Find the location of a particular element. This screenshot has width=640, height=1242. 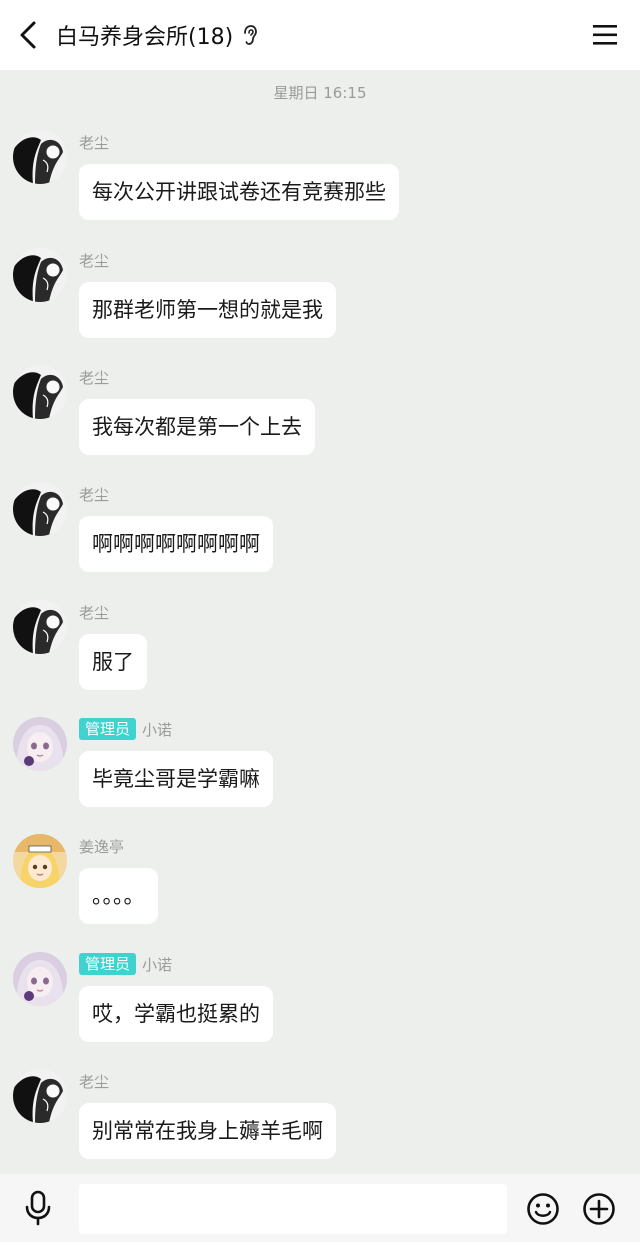

chat-title: 白马养身会所(18) is located at coordinates (145, 37).